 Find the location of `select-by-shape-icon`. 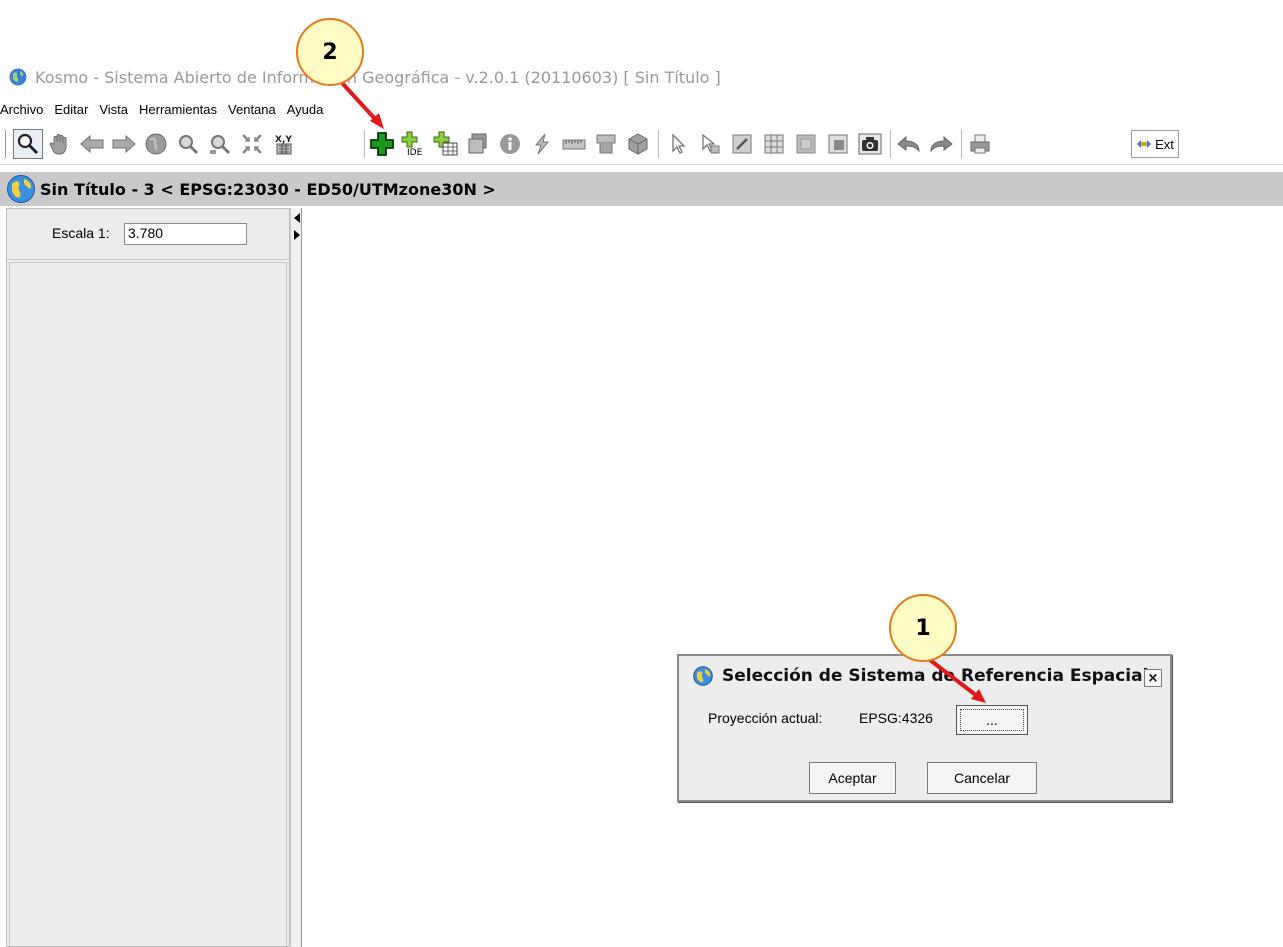

select-by-shape-icon is located at coordinates (710, 144).